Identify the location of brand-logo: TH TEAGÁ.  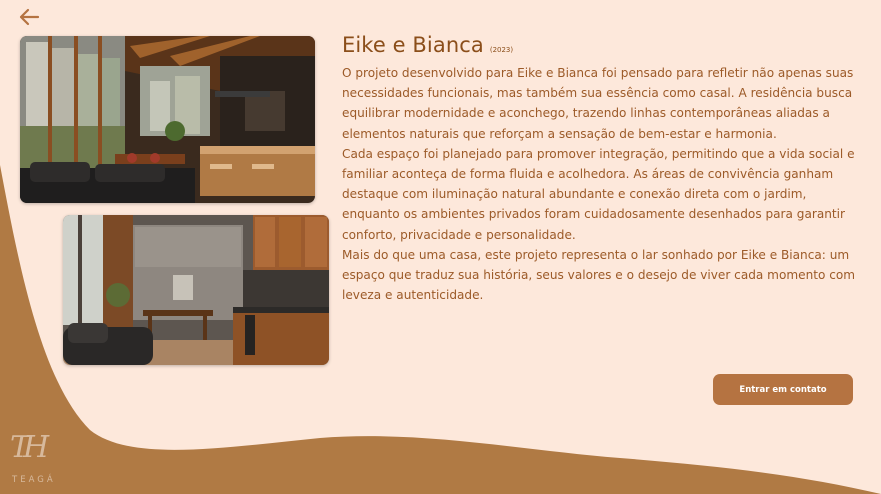
(38, 461).